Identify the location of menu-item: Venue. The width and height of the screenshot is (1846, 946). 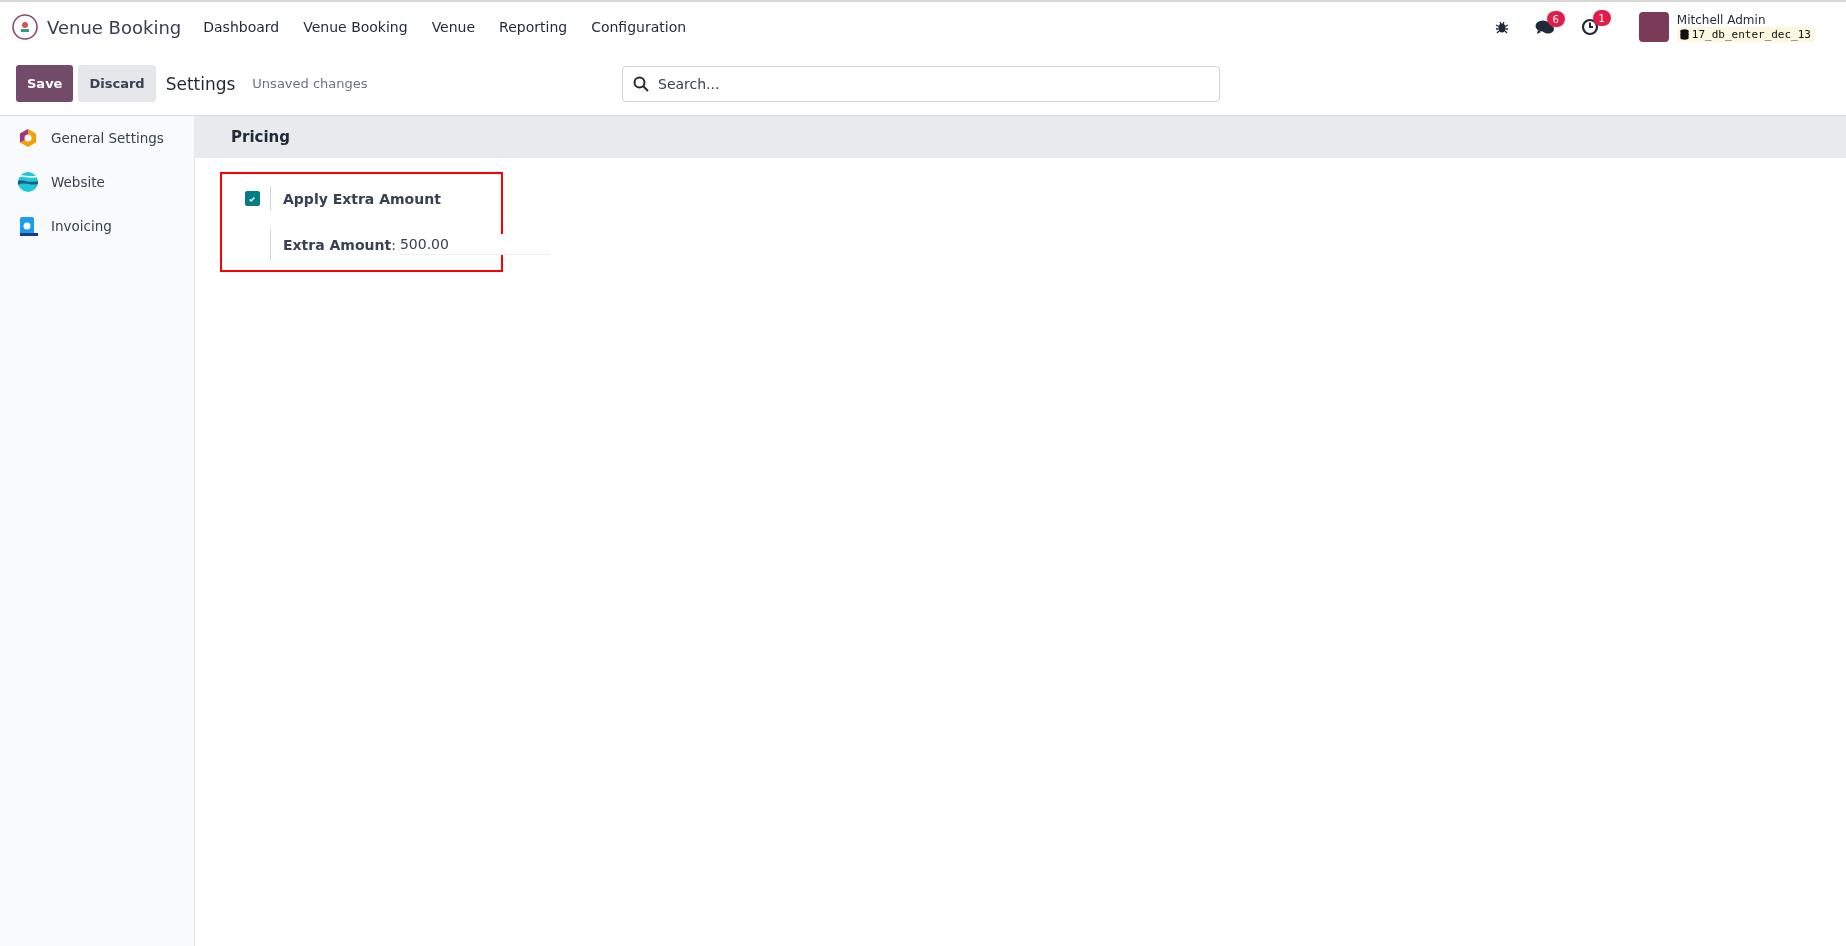
(453, 27).